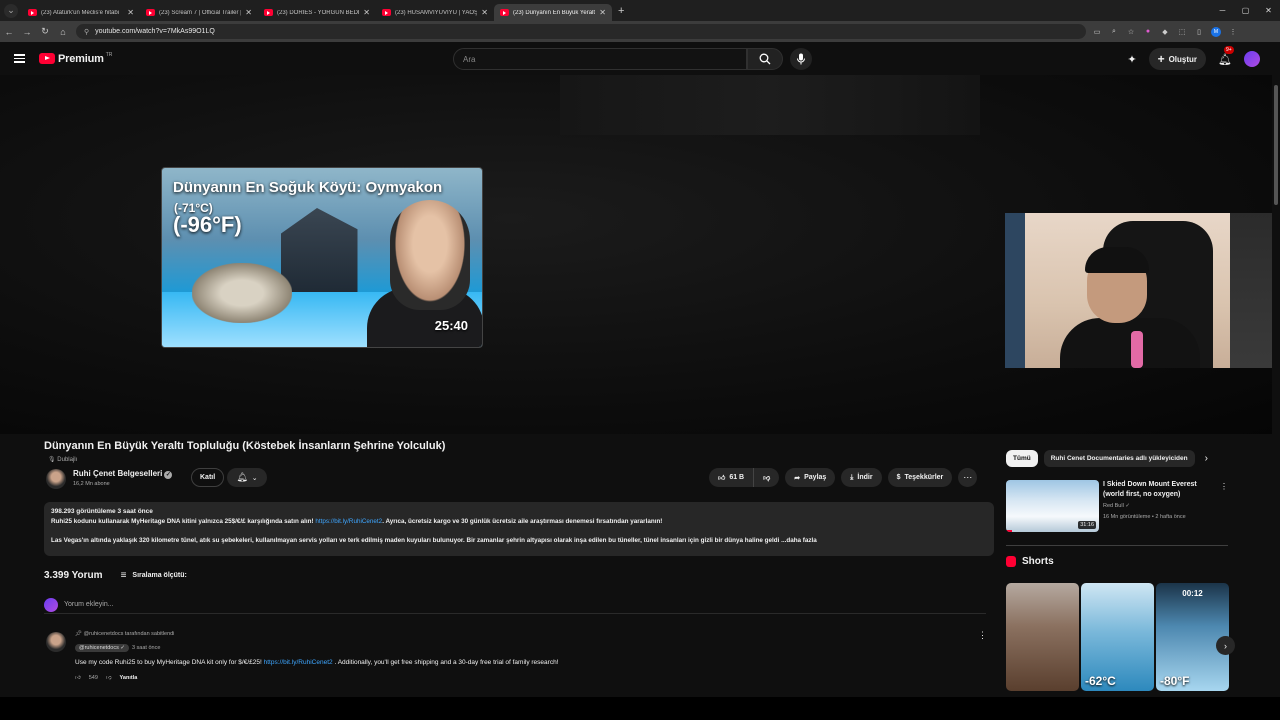 The image size is (1280, 720). Describe the element at coordinates (75, 58) in the screenshot. I see `youtube-premium-logo: Premium TR` at that location.